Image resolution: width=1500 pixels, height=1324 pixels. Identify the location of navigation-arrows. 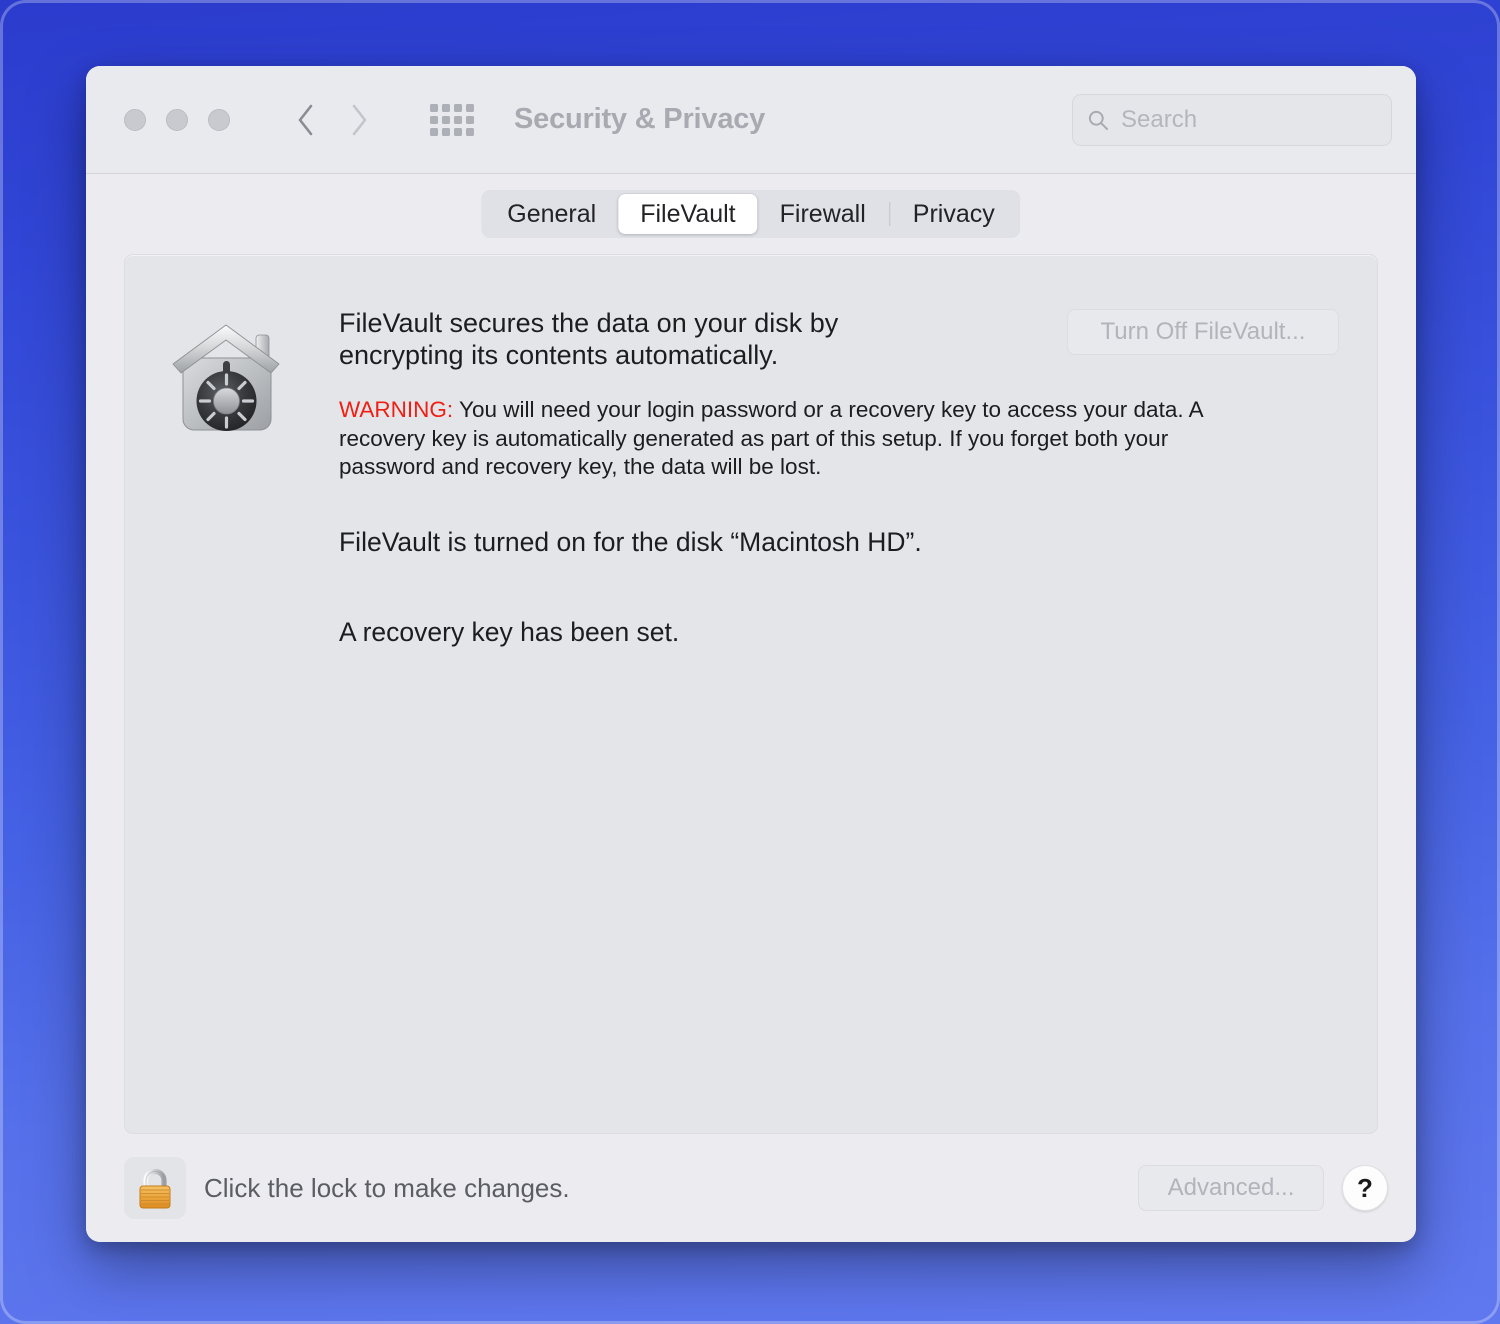
(332, 120).